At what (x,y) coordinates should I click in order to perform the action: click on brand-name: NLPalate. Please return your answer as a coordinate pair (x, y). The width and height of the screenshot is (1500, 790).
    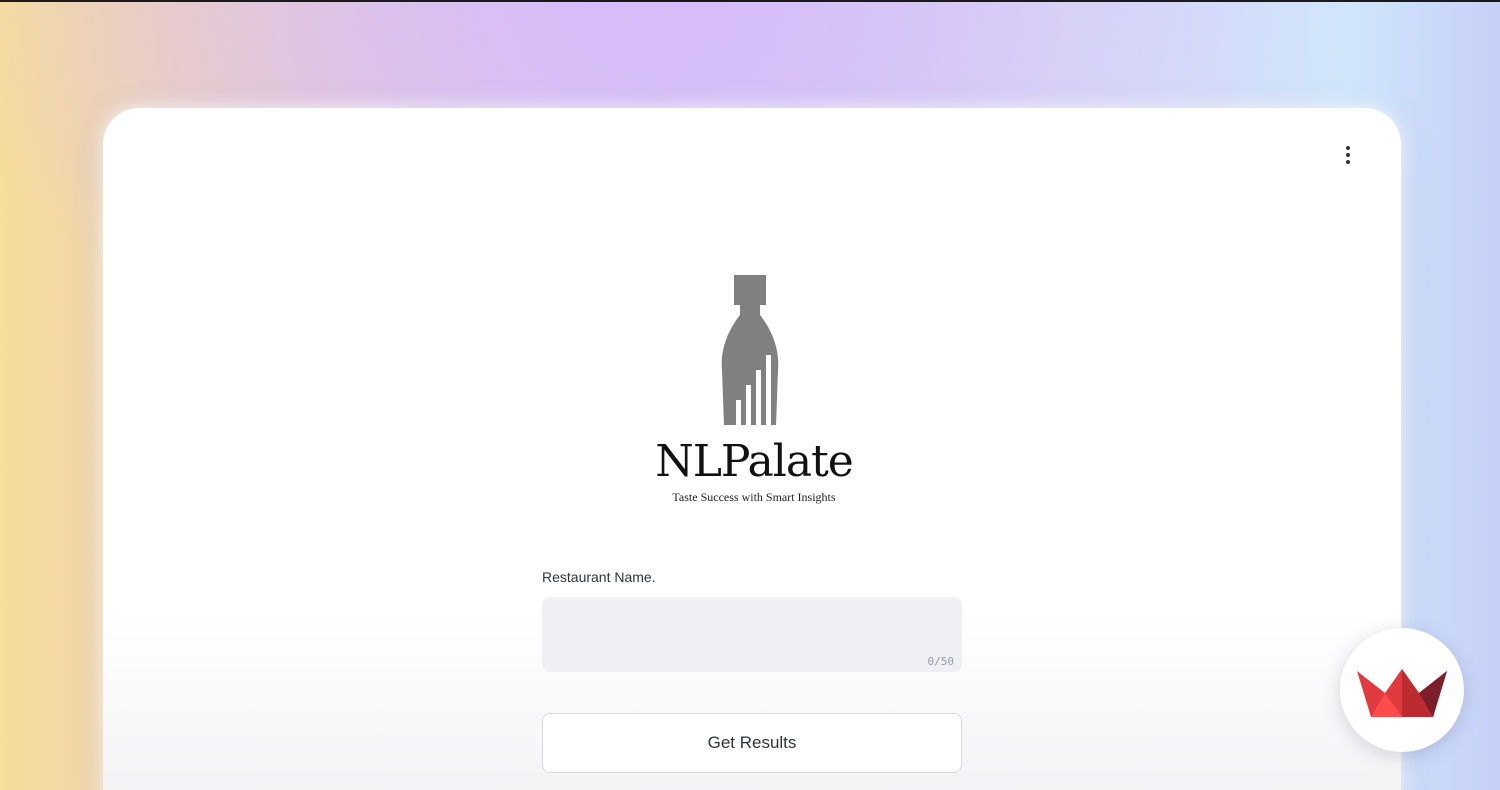
    Looking at the image, I should click on (754, 461).